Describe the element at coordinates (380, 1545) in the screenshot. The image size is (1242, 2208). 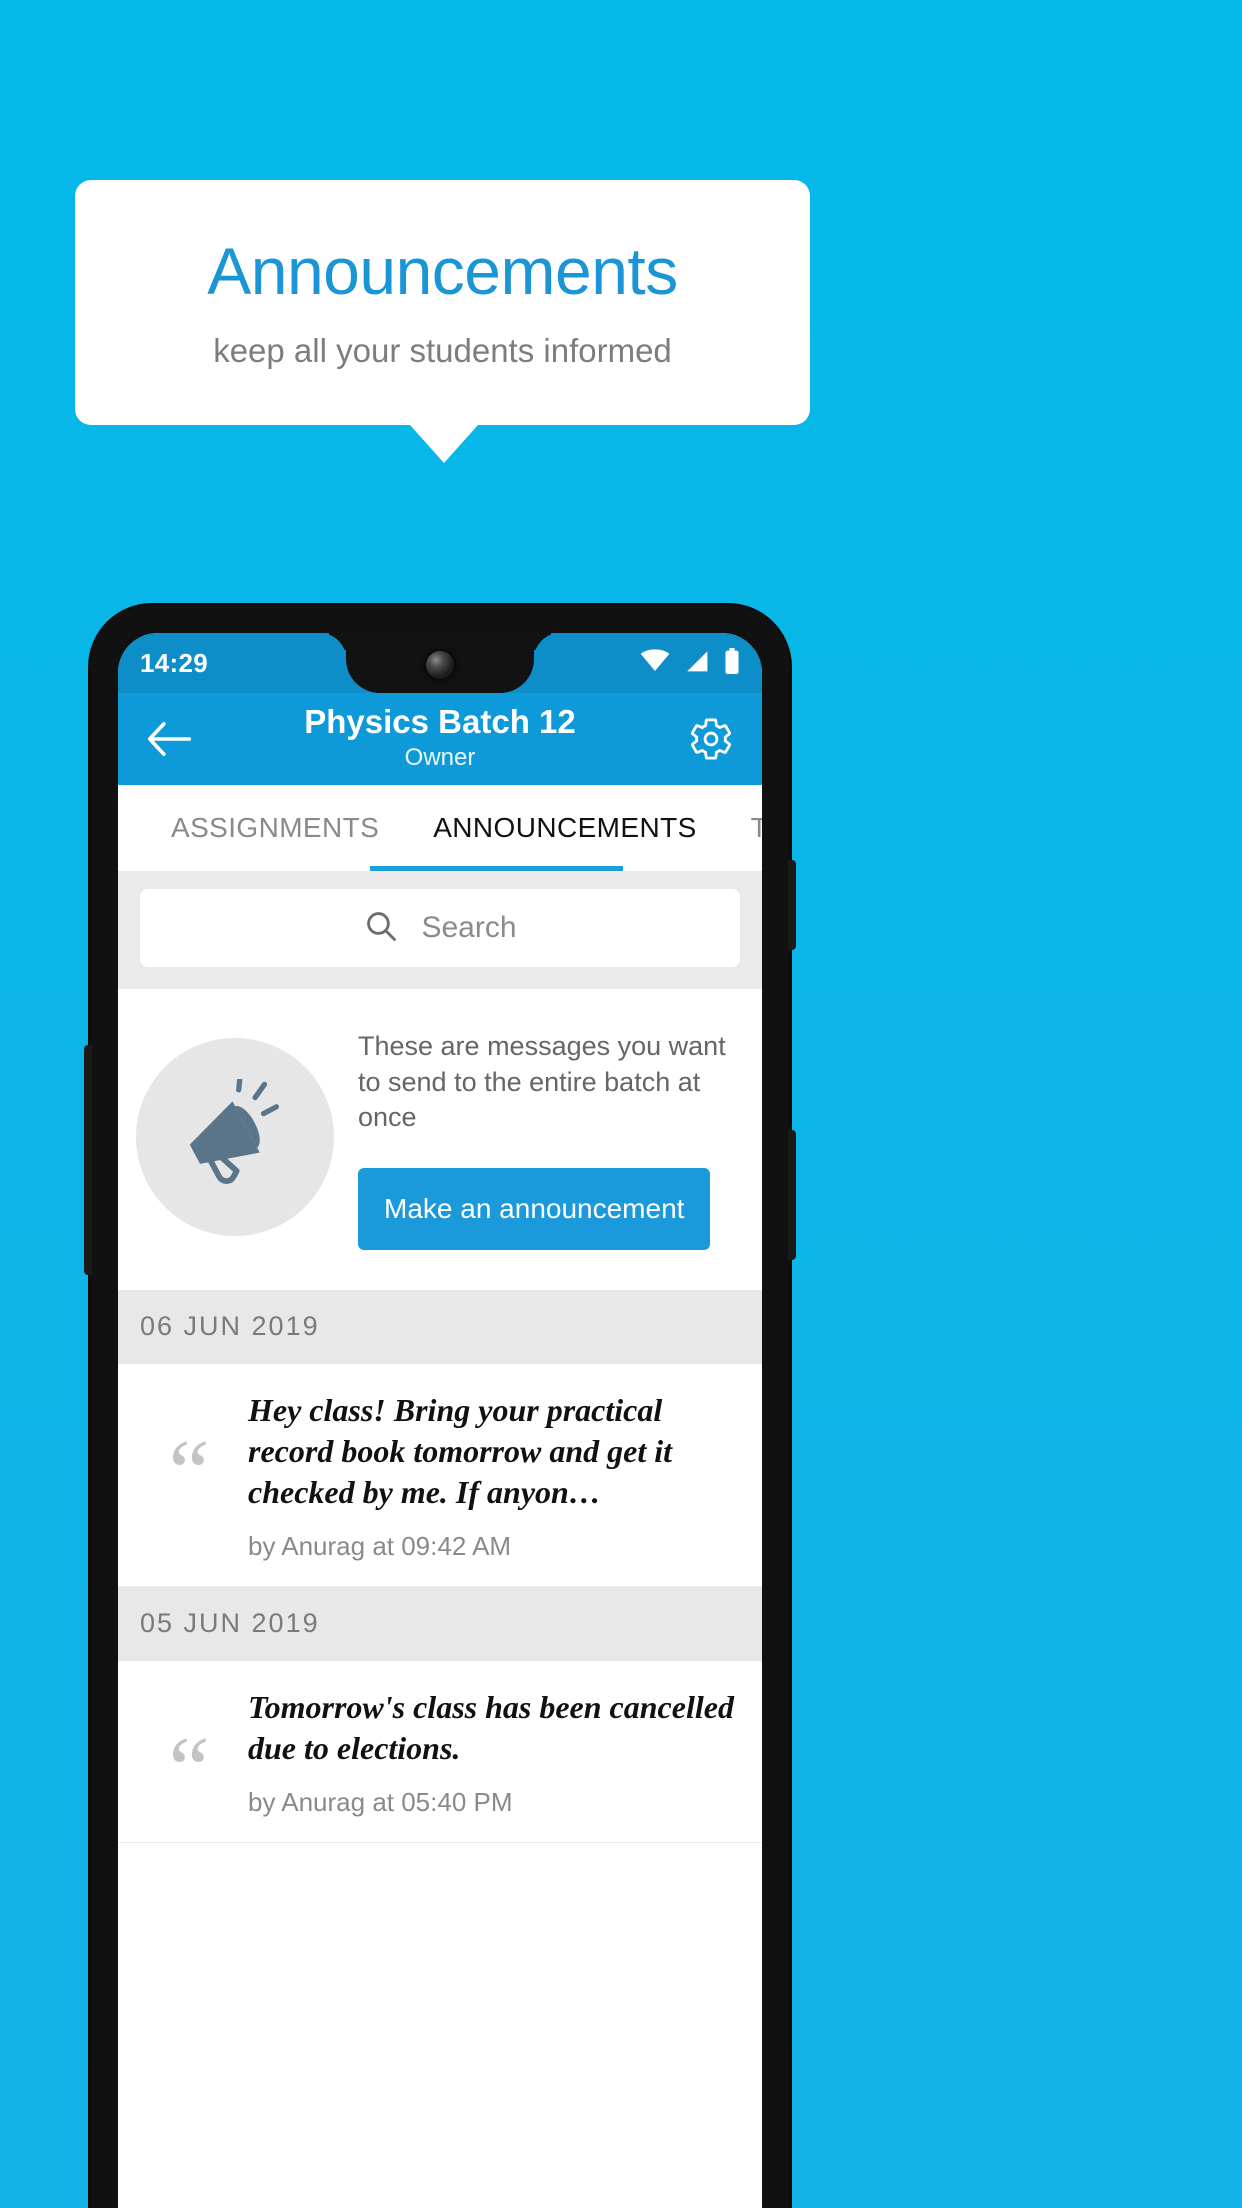
I see `announcement-meta: by Anurag at 09:42 AM` at that location.